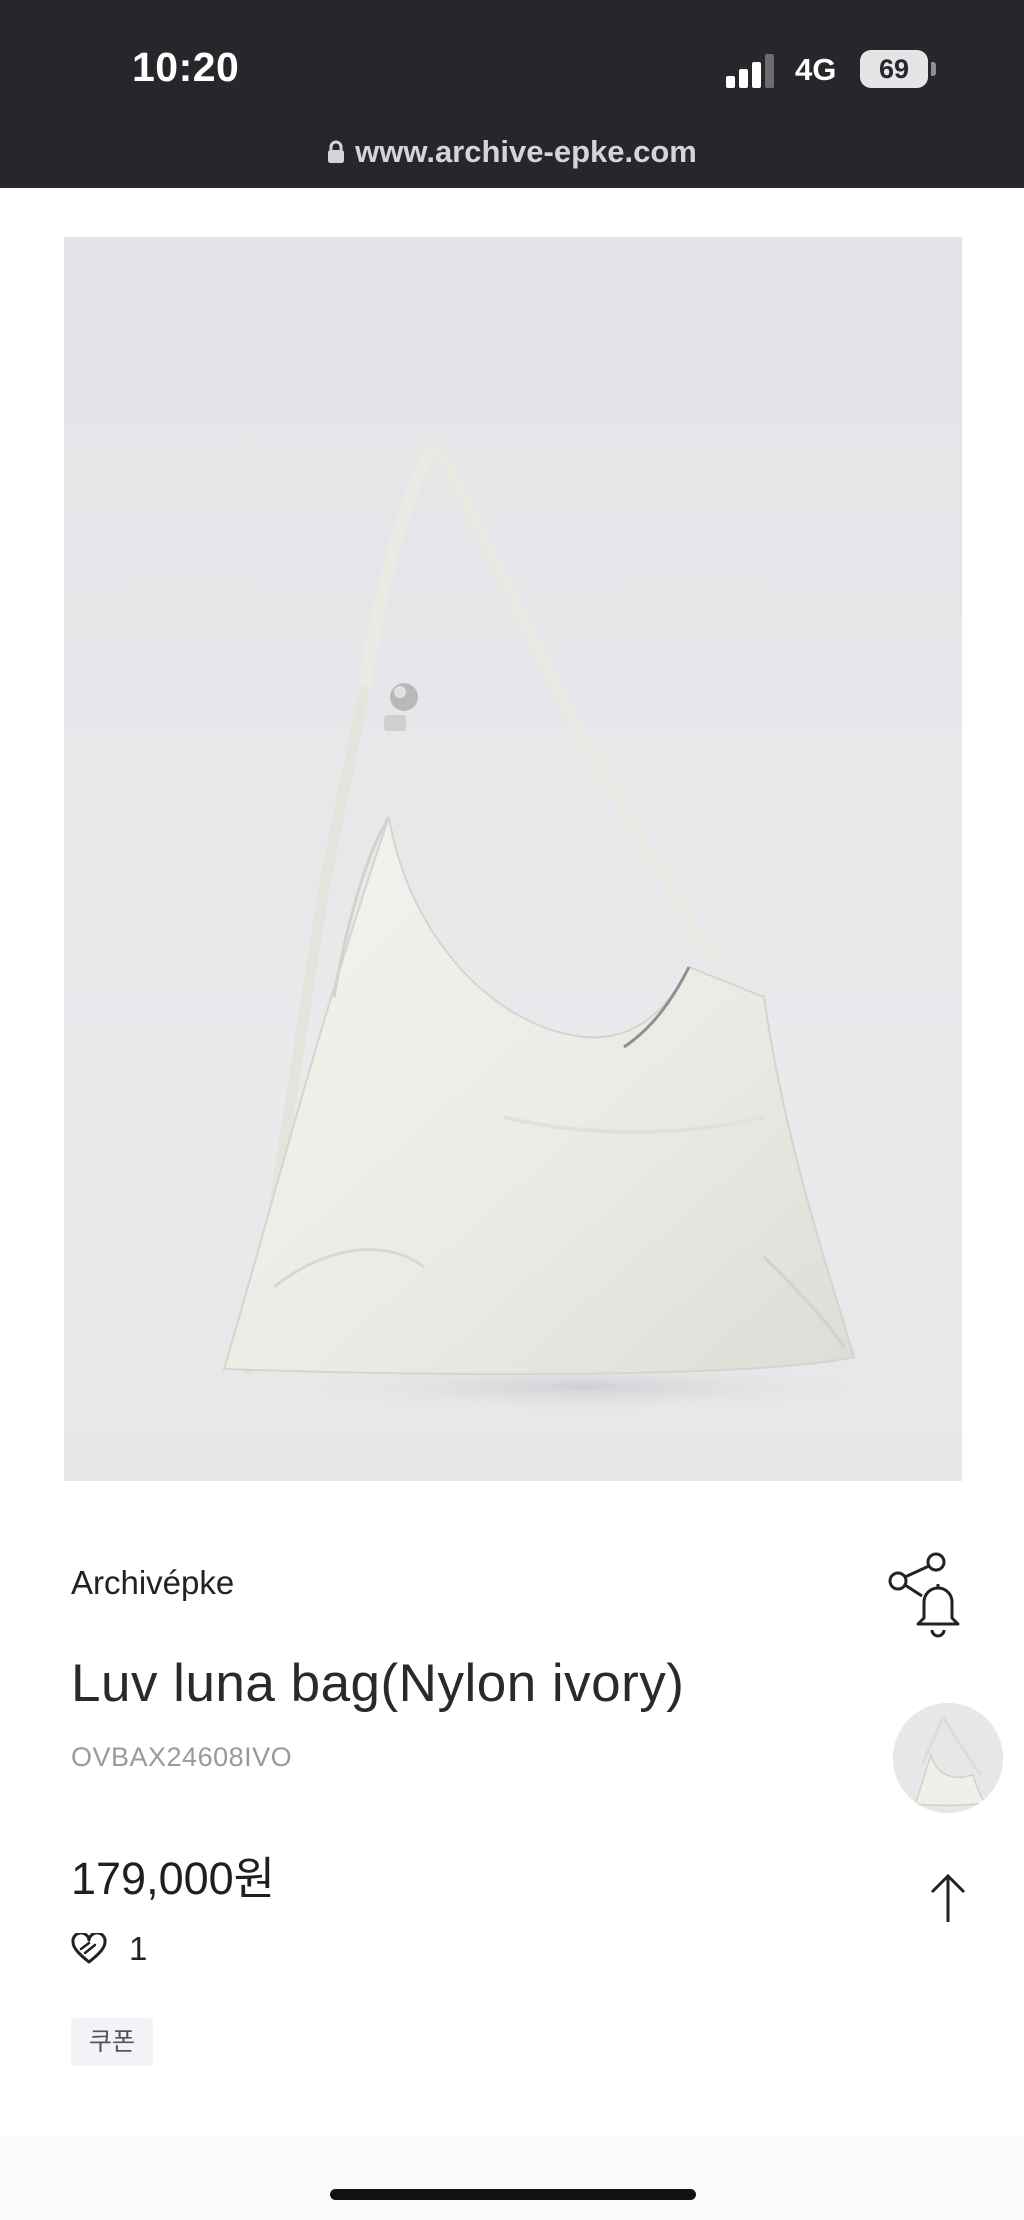  What do you see at coordinates (336, 151) in the screenshot?
I see `lock-icon` at bounding box center [336, 151].